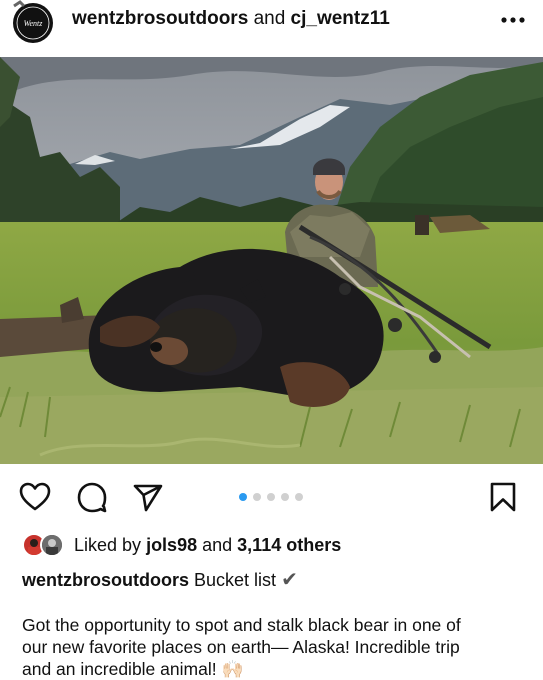 This screenshot has height=680, width=543. What do you see at coordinates (289, 545) in the screenshot?
I see `likes-count: 3,114 others` at bounding box center [289, 545].